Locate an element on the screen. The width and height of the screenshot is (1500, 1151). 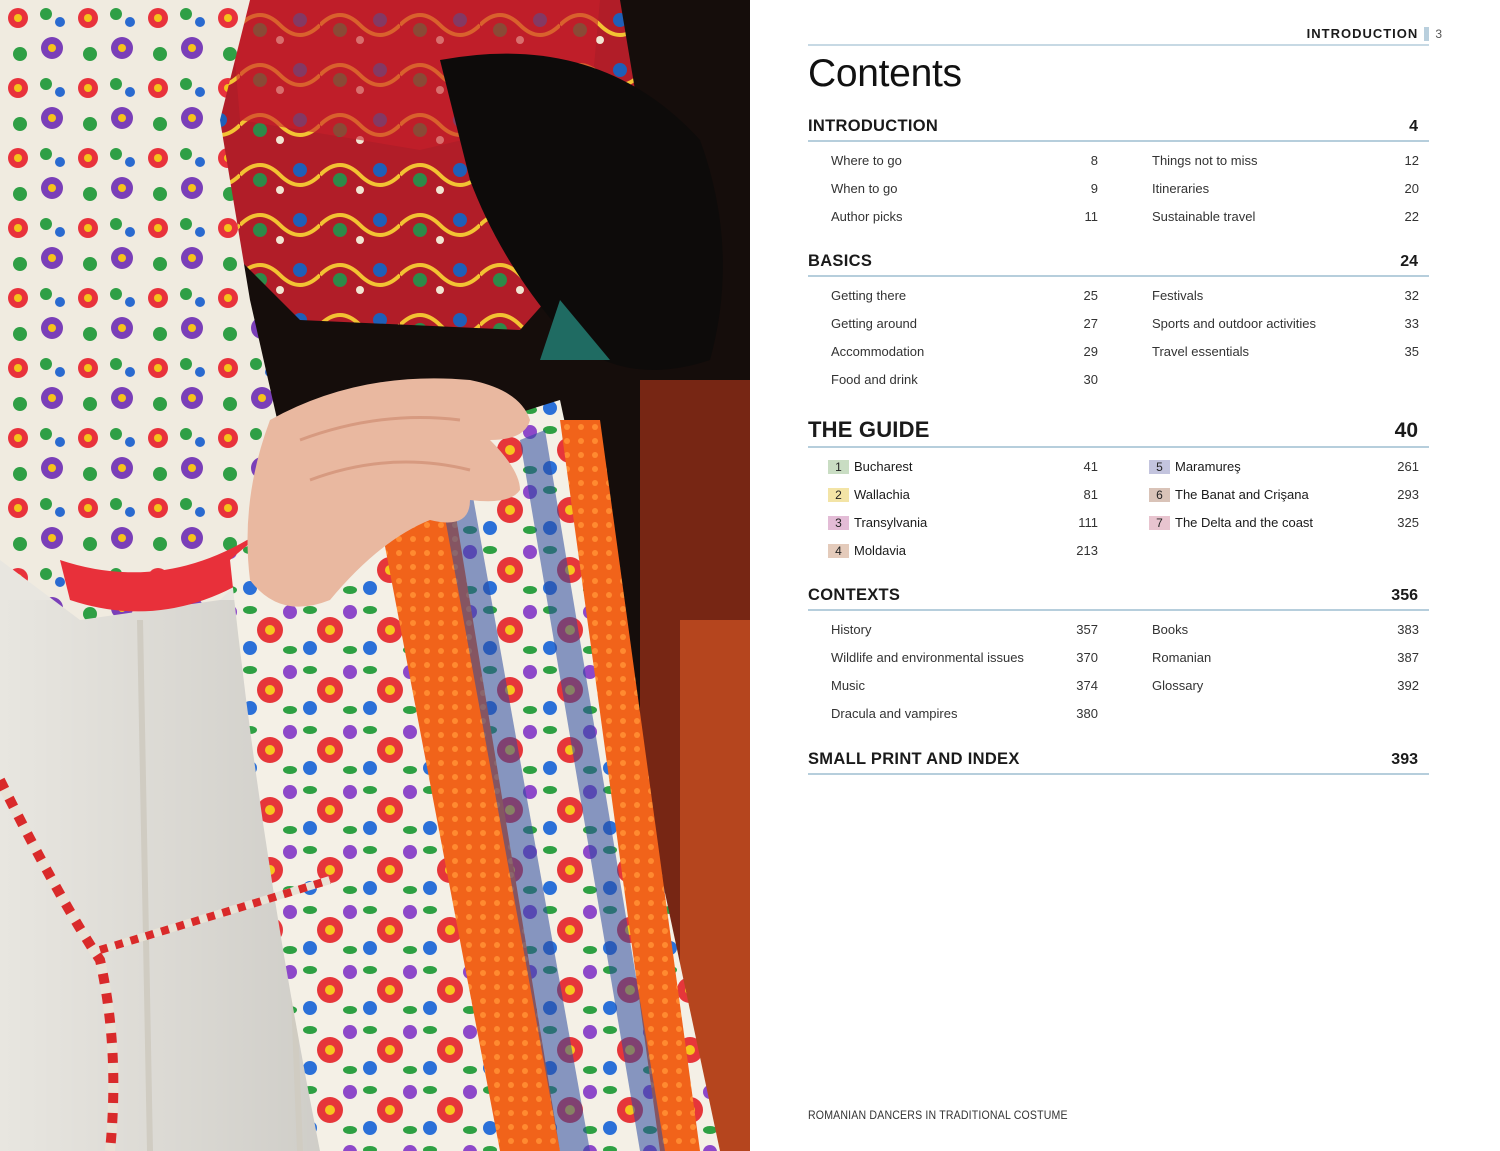
toc-entry: Romanian 387 is located at coordinates (1285, 658).